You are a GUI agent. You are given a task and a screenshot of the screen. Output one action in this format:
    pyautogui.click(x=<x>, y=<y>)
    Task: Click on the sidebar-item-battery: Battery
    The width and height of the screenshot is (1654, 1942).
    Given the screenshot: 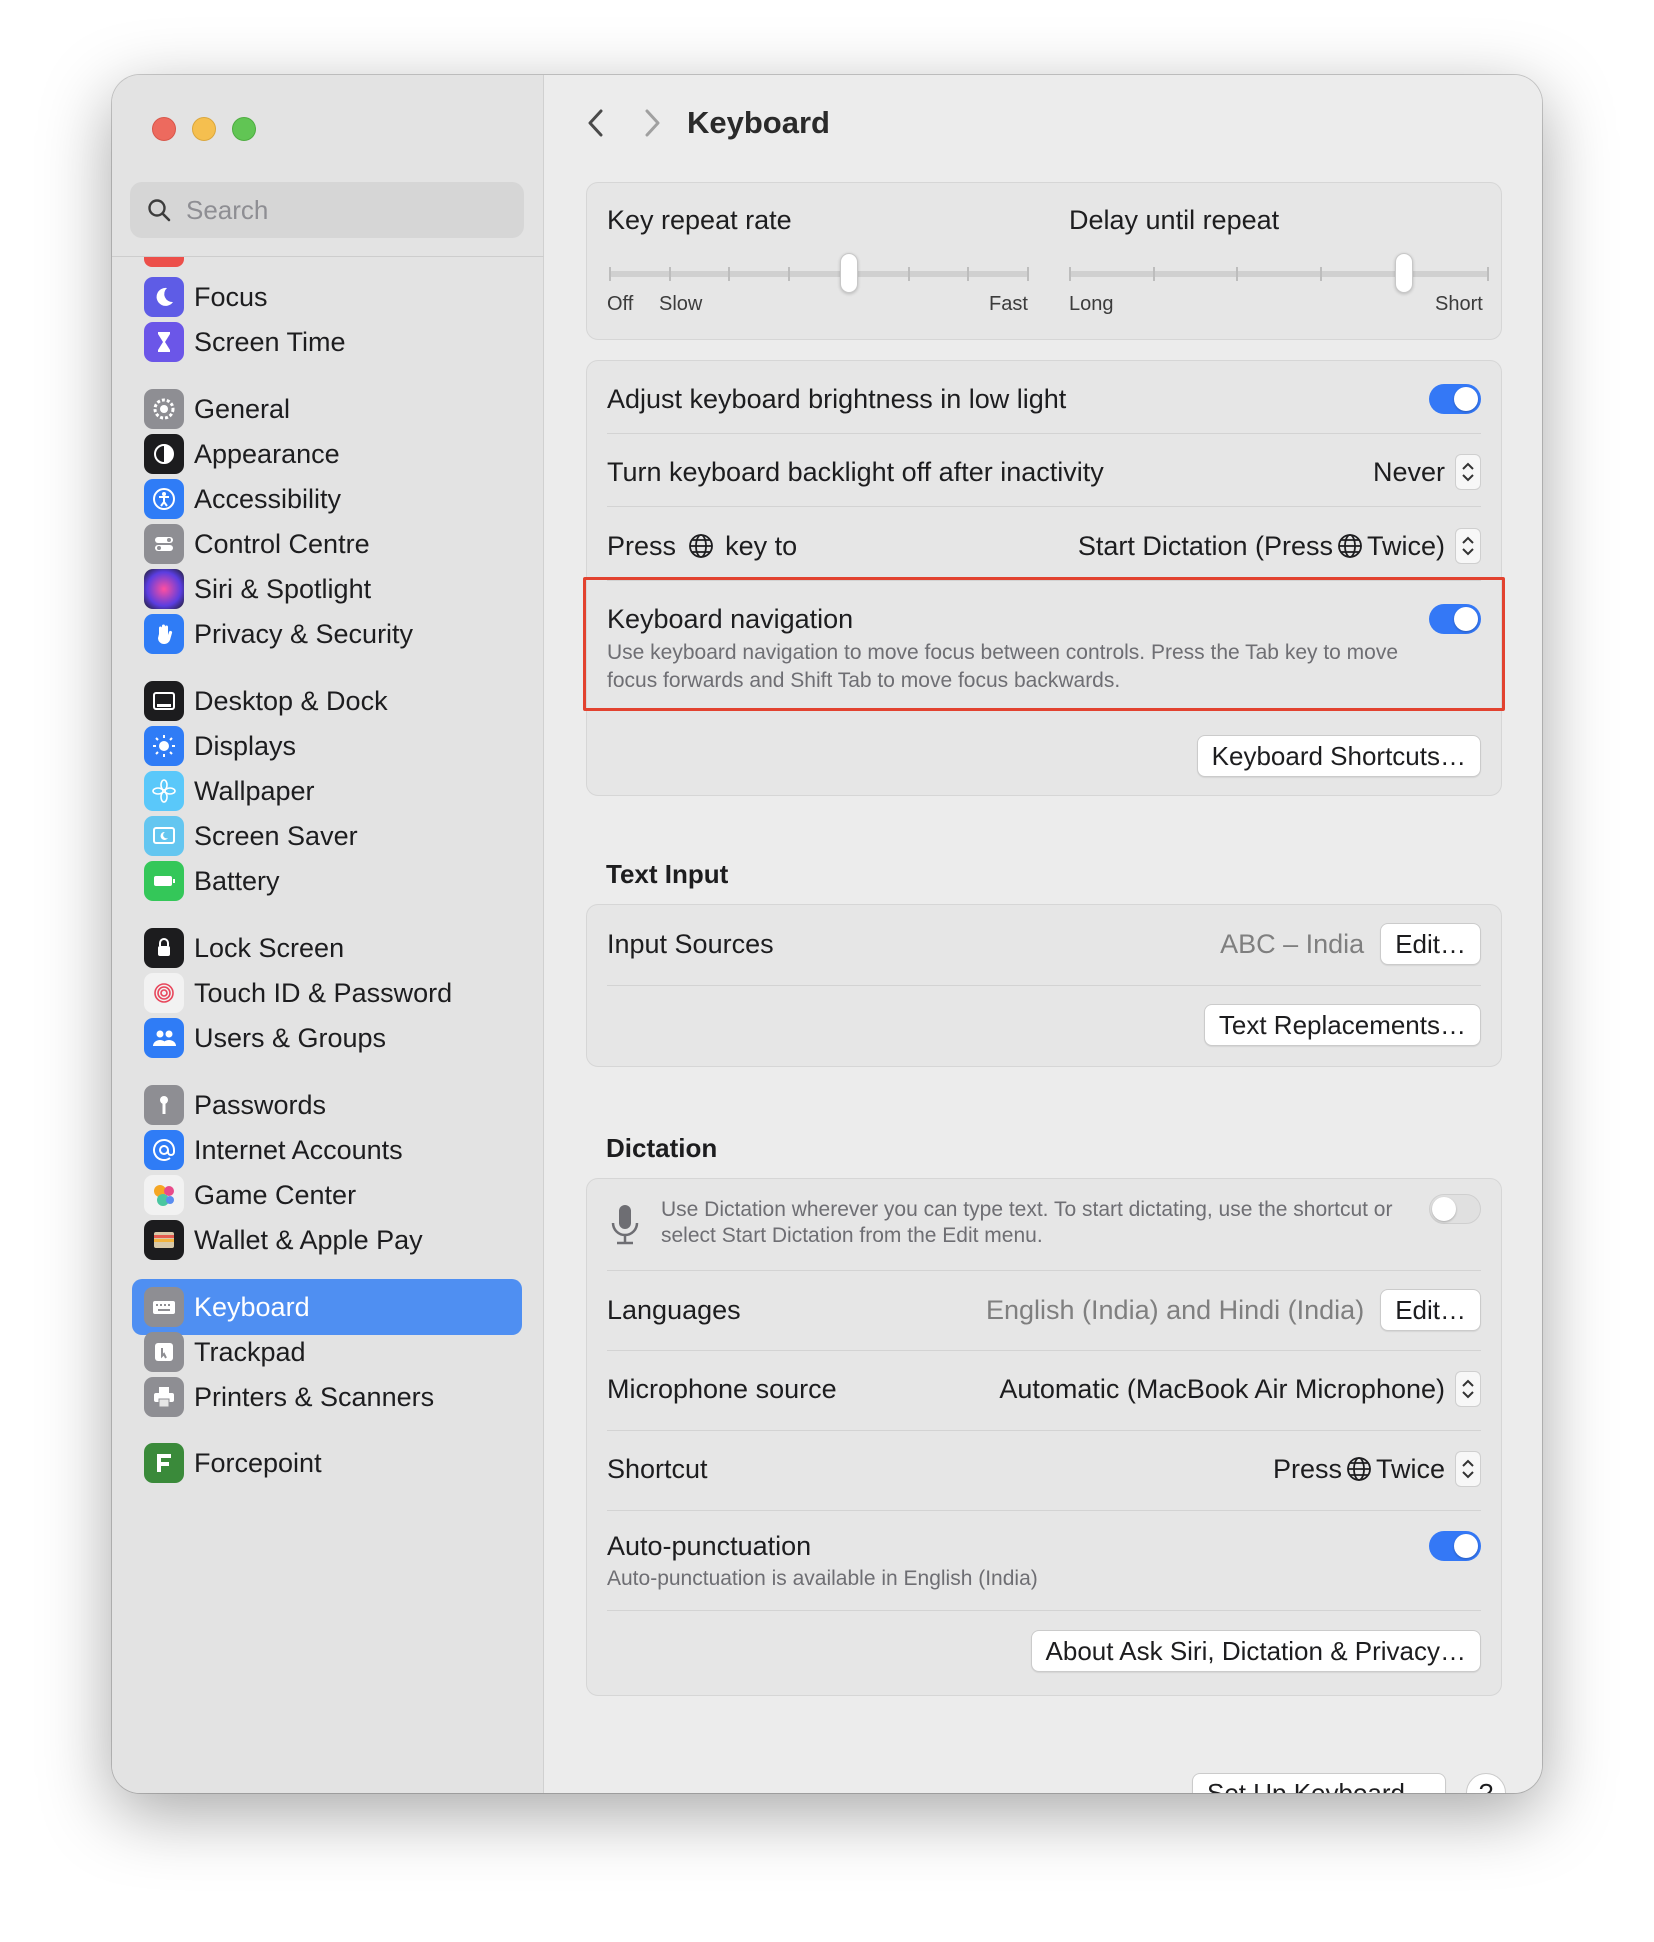 What is the action you would take?
    pyautogui.click(x=327, y=881)
    